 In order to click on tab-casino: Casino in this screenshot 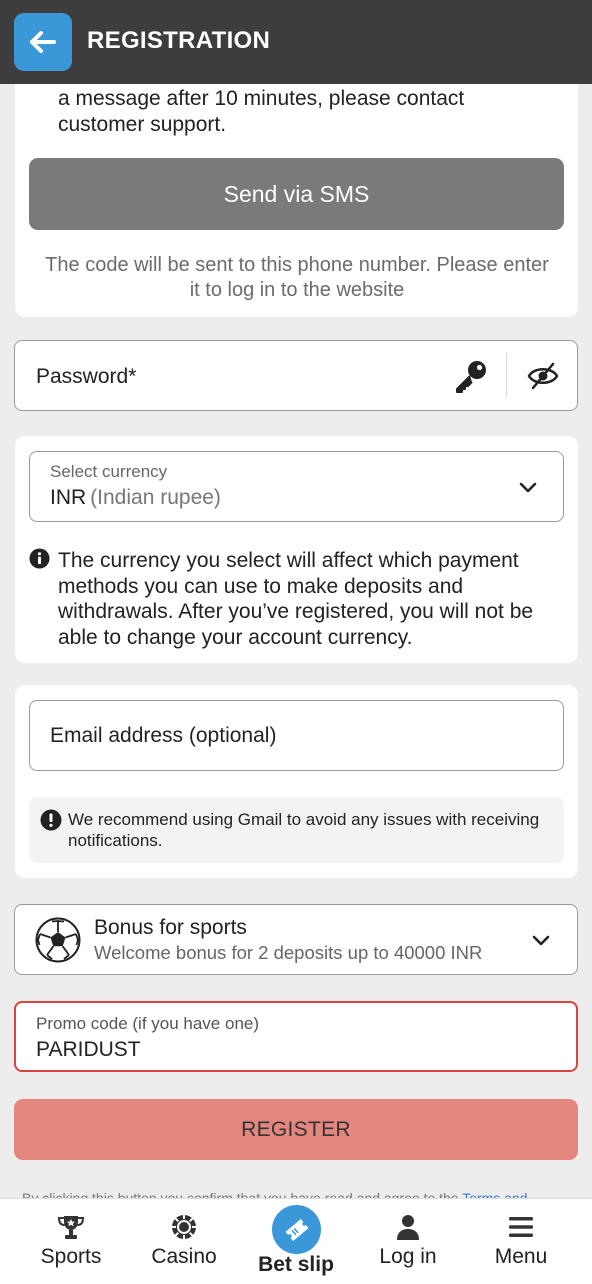, I will do `click(184, 1241)`.